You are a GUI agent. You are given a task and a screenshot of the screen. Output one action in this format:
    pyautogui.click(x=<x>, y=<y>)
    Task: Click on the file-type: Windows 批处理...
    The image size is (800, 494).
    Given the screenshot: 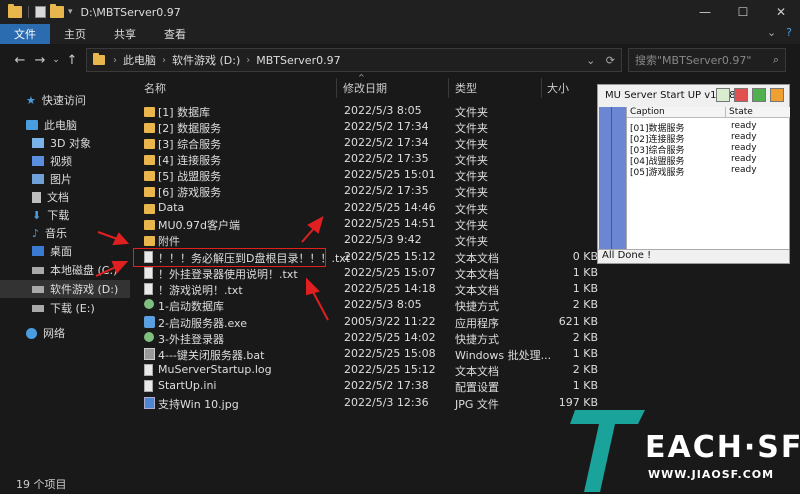 What is the action you would take?
    pyautogui.click(x=503, y=355)
    